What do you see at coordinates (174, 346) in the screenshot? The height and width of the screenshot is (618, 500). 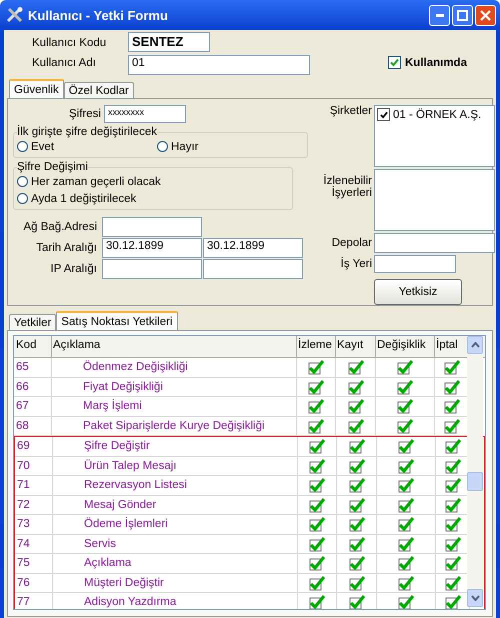 I see `column-header: Açıklama` at bounding box center [174, 346].